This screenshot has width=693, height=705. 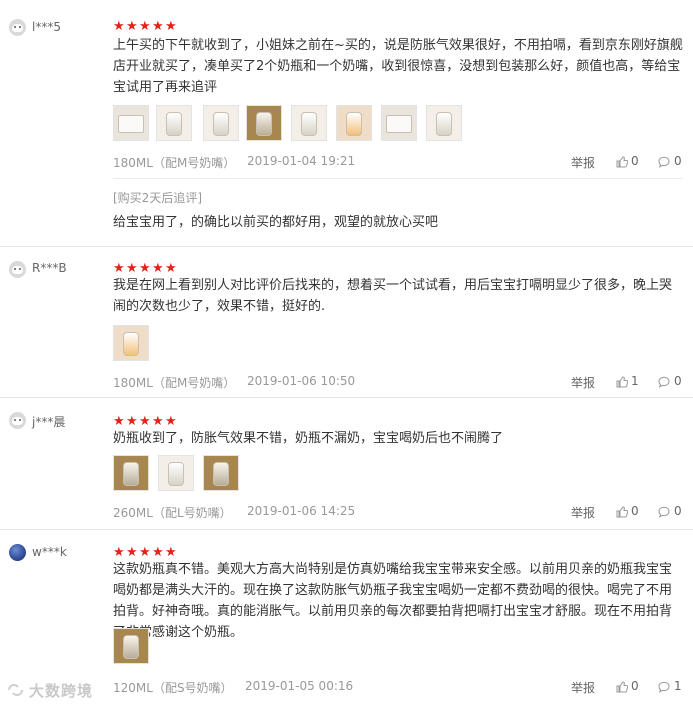 What do you see at coordinates (308, 438) in the screenshot?
I see `review-content: 奶瓶收到了，防胀气效果不错，奶瓶不漏奶，宝宝喝奶后也不闹腾了` at bounding box center [308, 438].